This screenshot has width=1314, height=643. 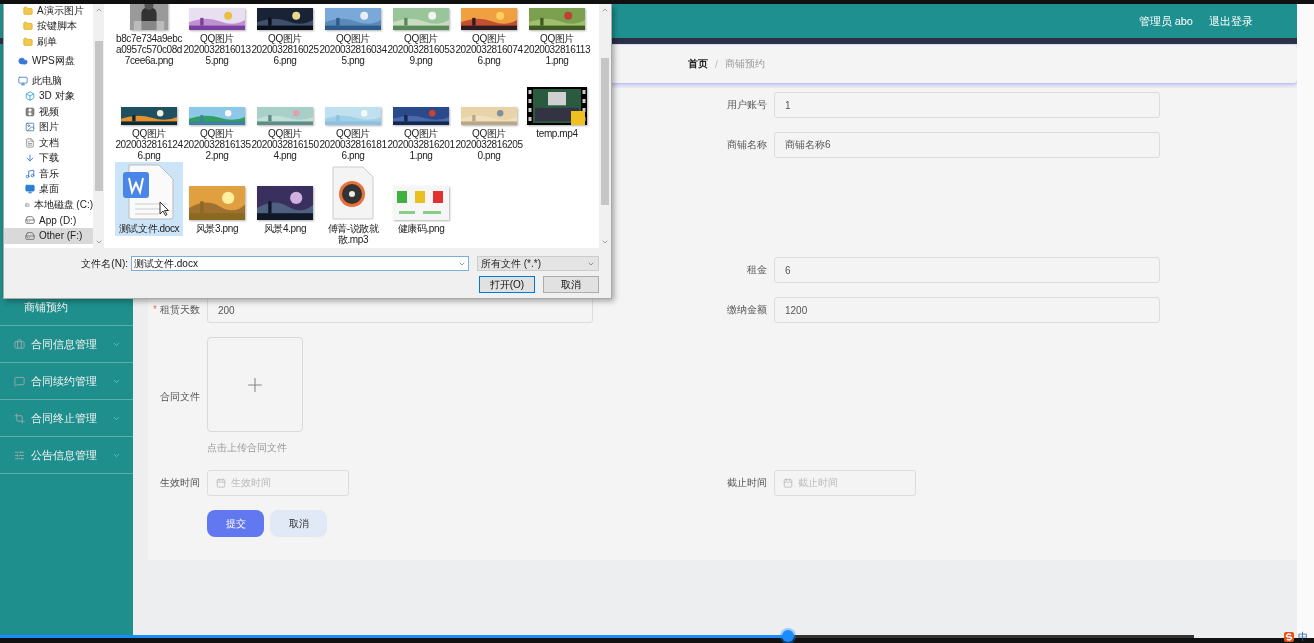 What do you see at coordinates (217, 205) in the screenshot?
I see `file-item: 风景3.png` at bounding box center [217, 205].